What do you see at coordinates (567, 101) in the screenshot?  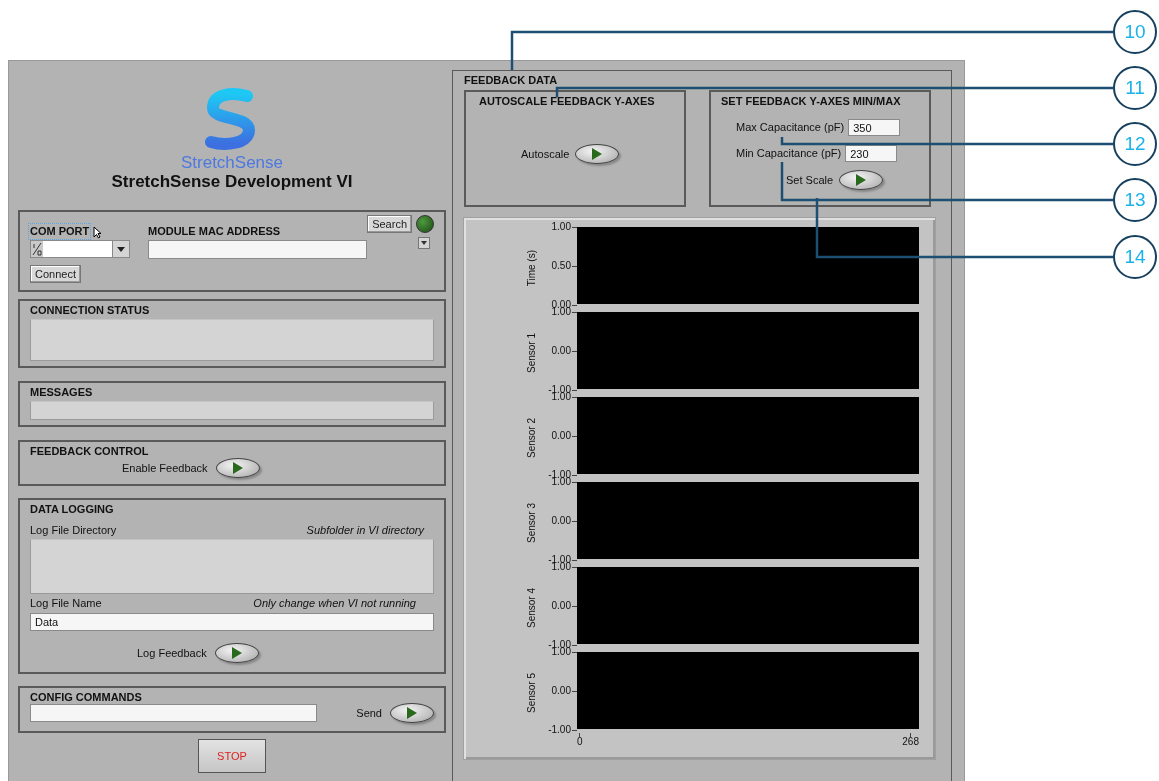 I see `section-title: AUTOSCALE FEEDBACK Y-AXES` at bounding box center [567, 101].